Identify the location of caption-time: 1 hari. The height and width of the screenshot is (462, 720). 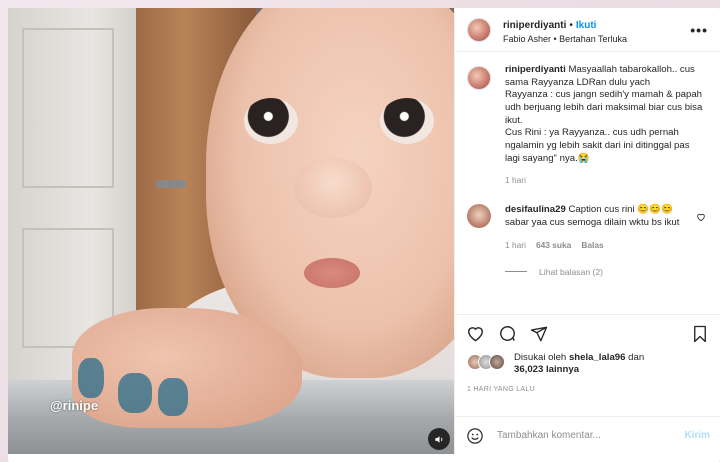
(515, 180).